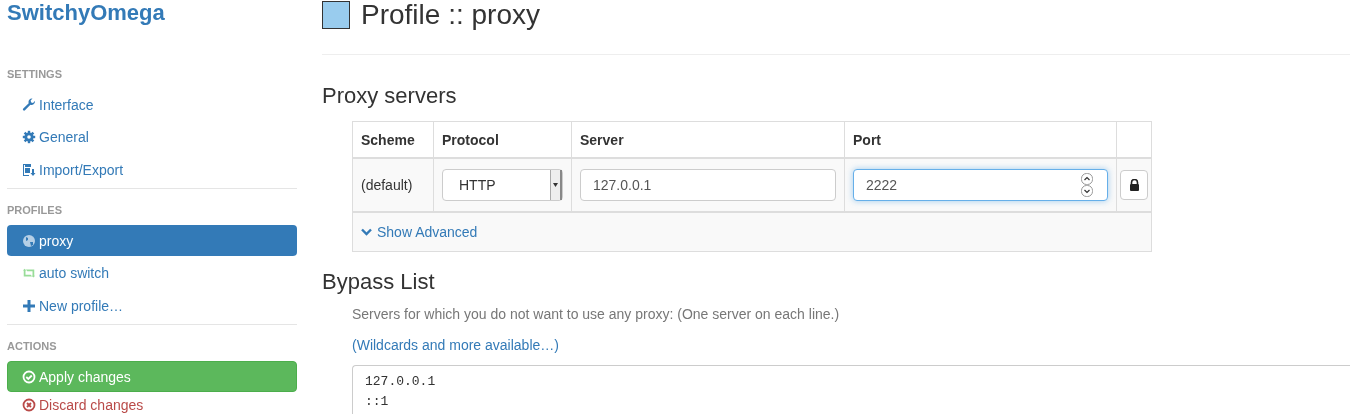 The image size is (1350, 414). What do you see at coordinates (851, 389) in the screenshot?
I see `bypass-list-field: 127.0.0.1 ::1` at bounding box center [851, 389].